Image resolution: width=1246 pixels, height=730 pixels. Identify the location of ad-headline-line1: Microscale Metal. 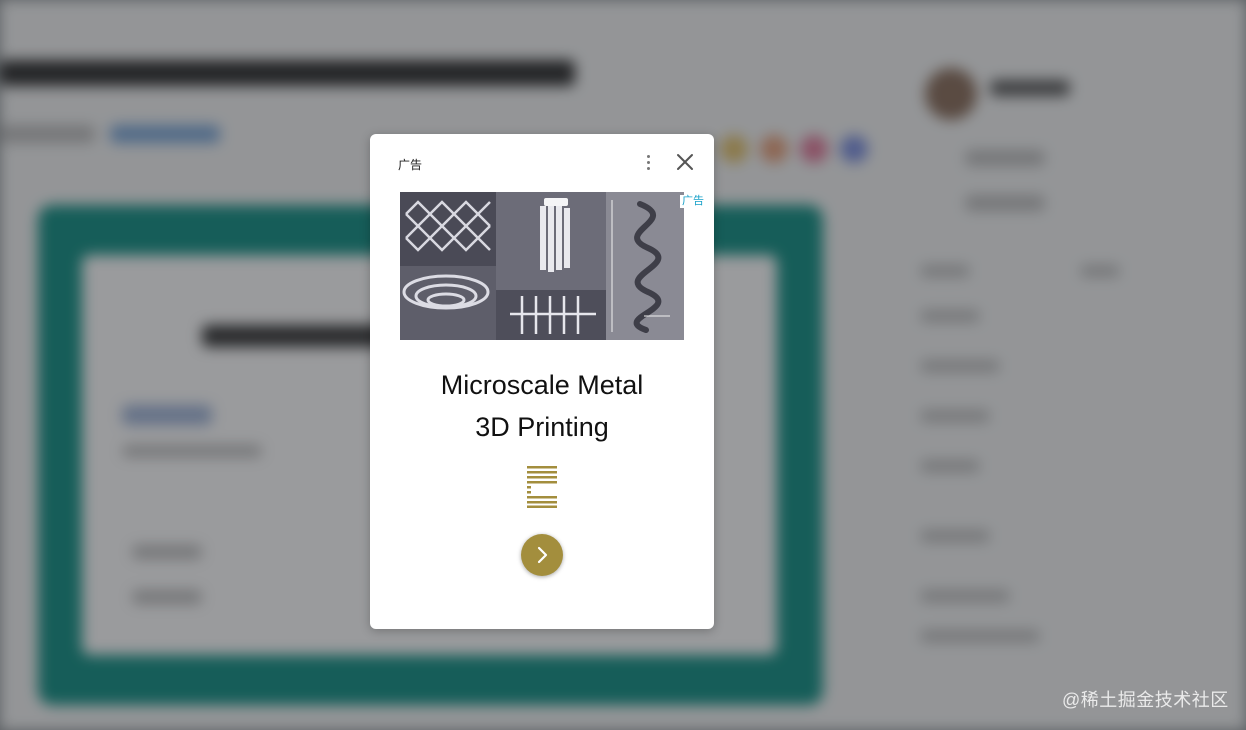
(542, 385).